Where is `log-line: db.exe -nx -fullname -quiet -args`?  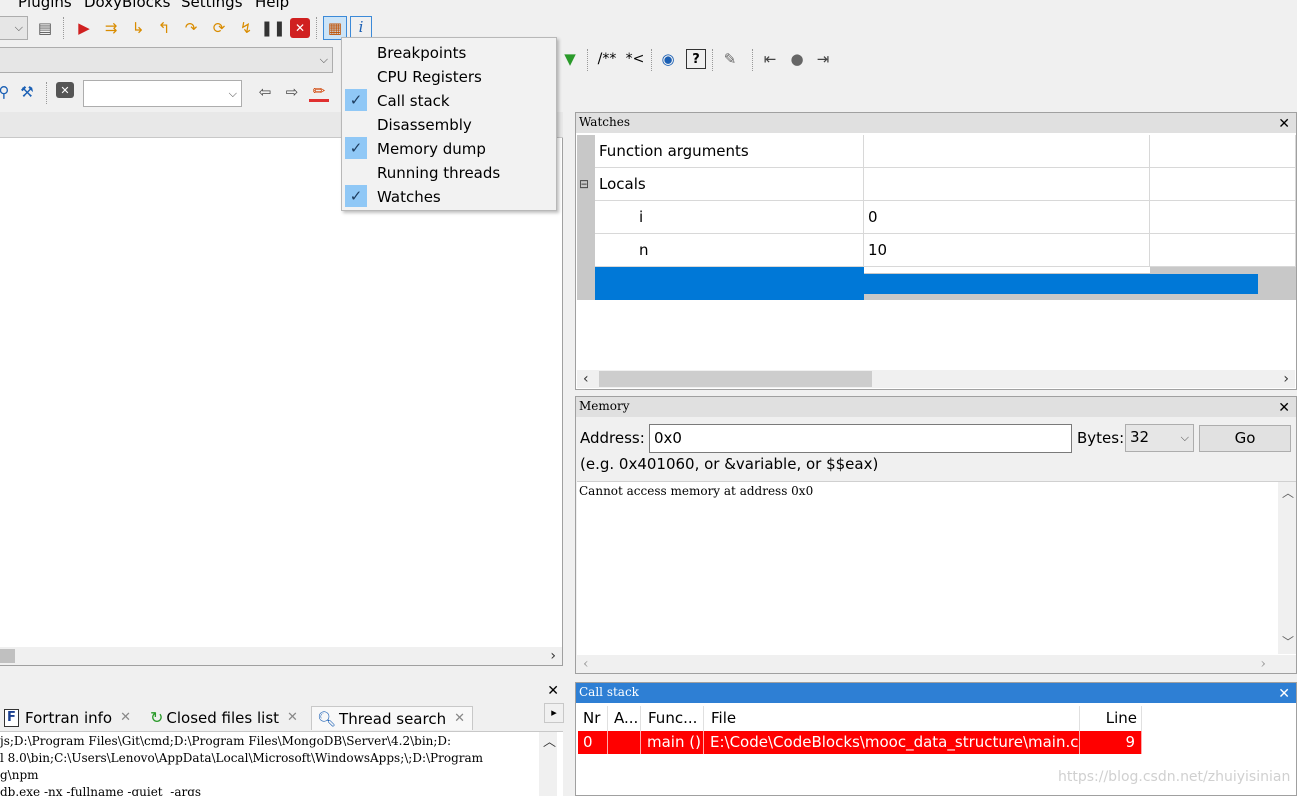
log-line: db.exe -nx -fullname -quiet -args is located at coordinates (101, 790).